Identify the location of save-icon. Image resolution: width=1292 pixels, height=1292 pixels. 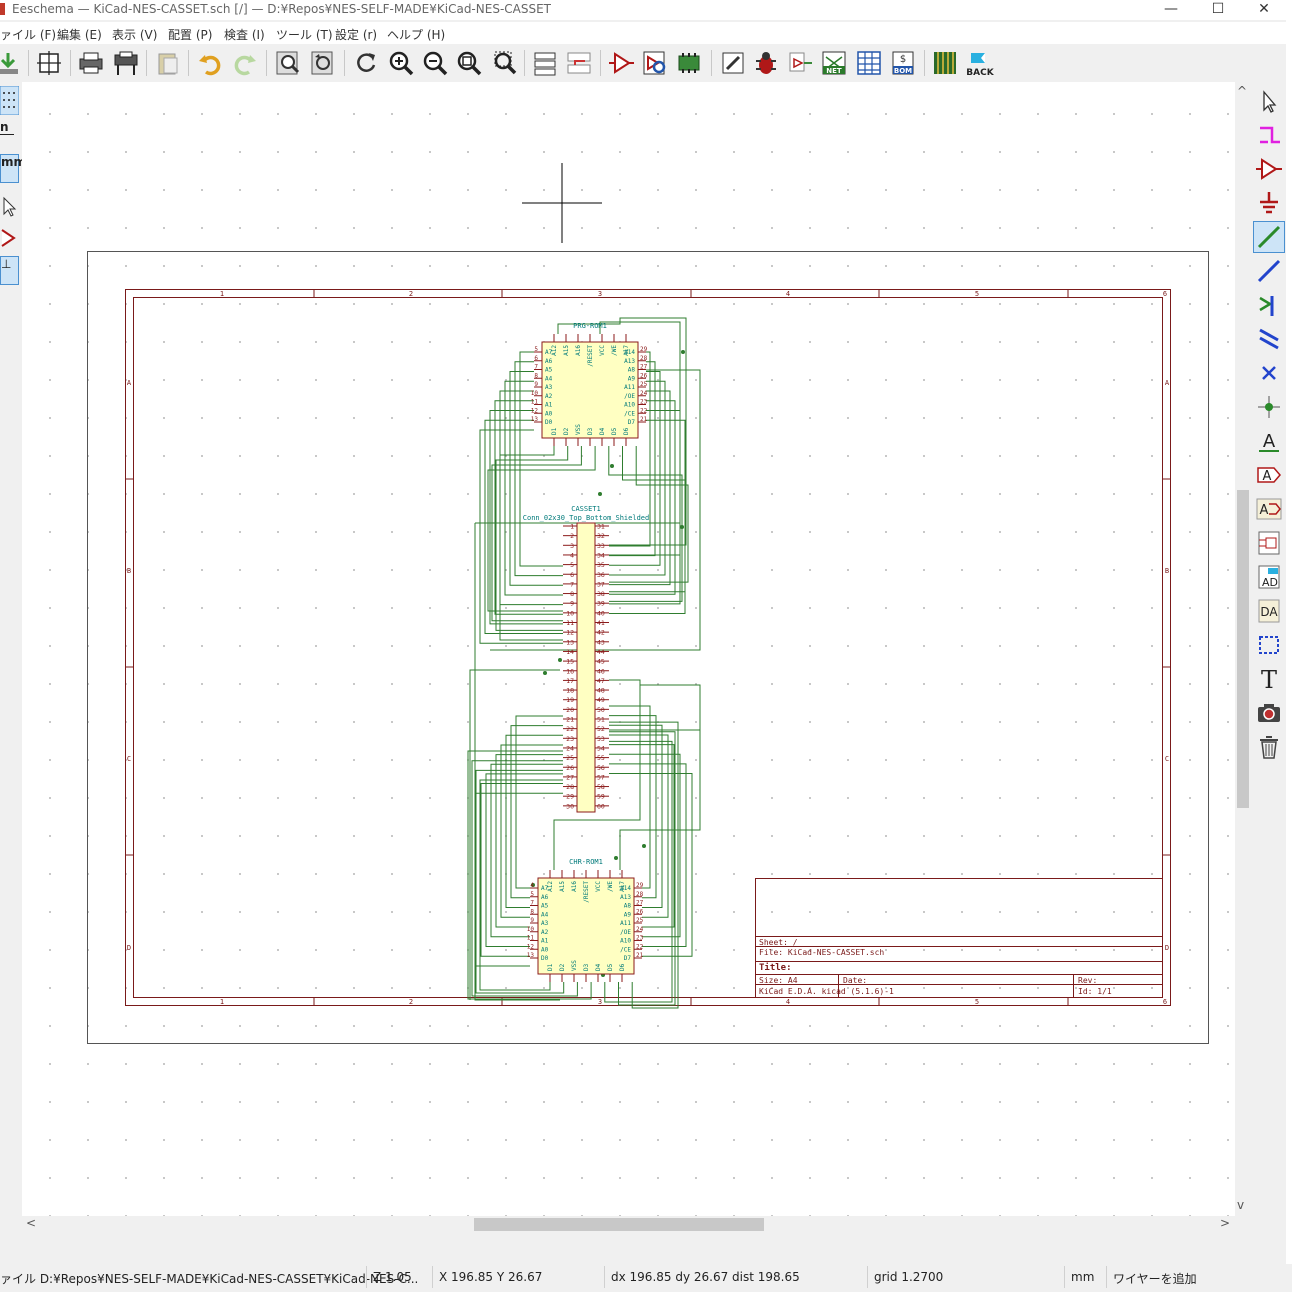
(11, 63).